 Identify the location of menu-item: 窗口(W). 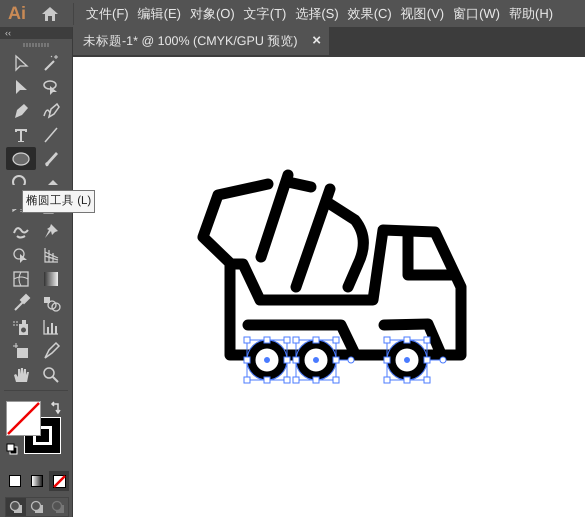
(476, 14).